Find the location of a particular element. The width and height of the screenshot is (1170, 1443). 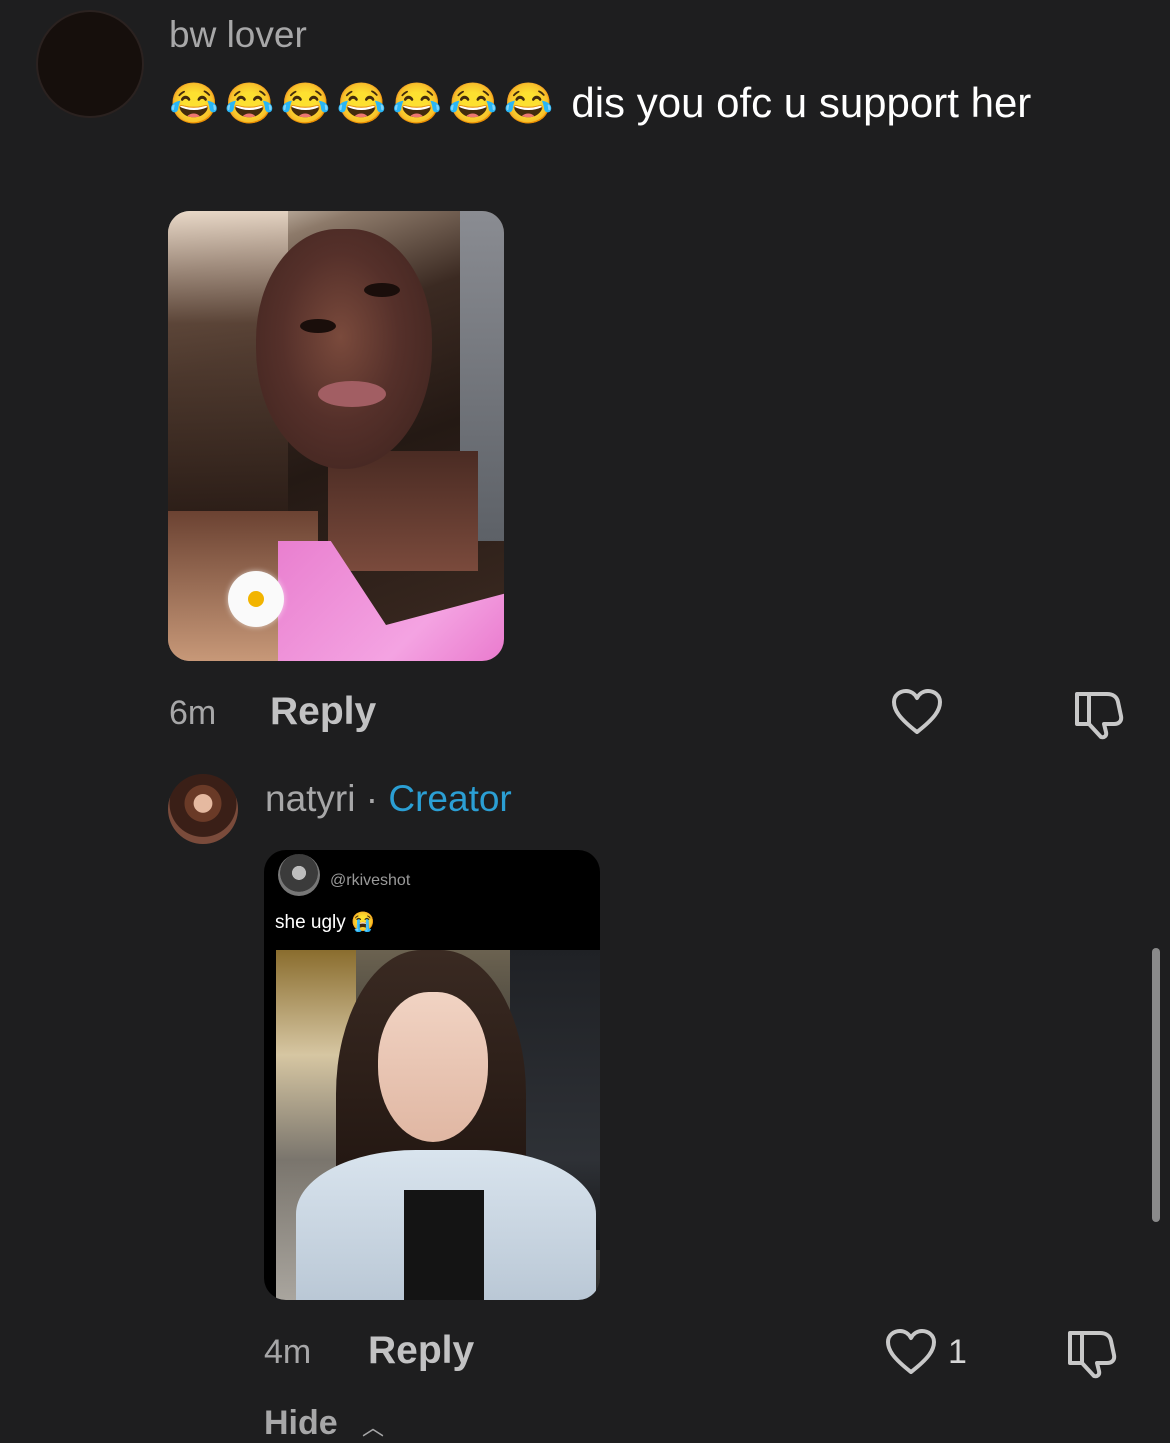

creator-badge: Creator is located at coordinates (450, 798).